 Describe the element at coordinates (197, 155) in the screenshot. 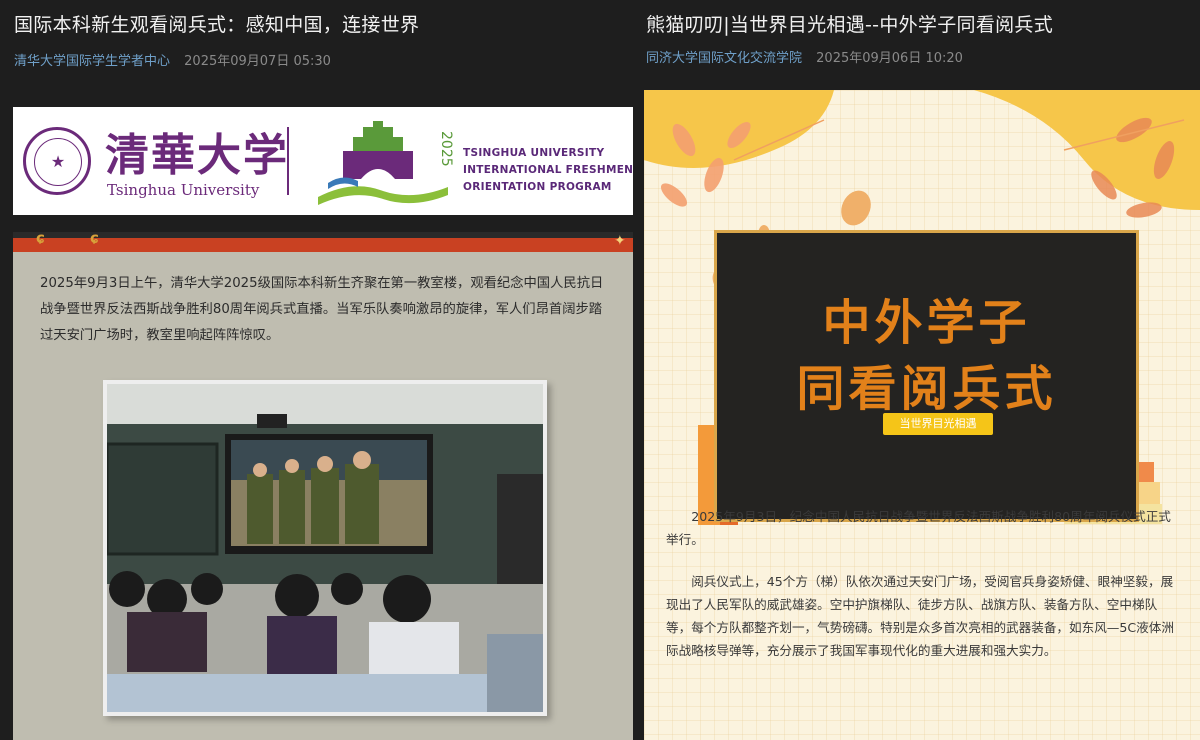

I see `university-chinese-name: 清華大学` at that location.